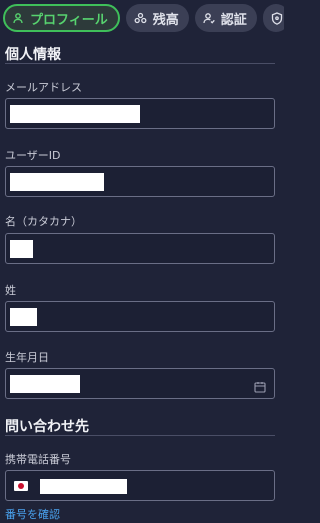 The width and height of the screenshot is (320, 523). I want to click on coins-icon, so click(140, 18).